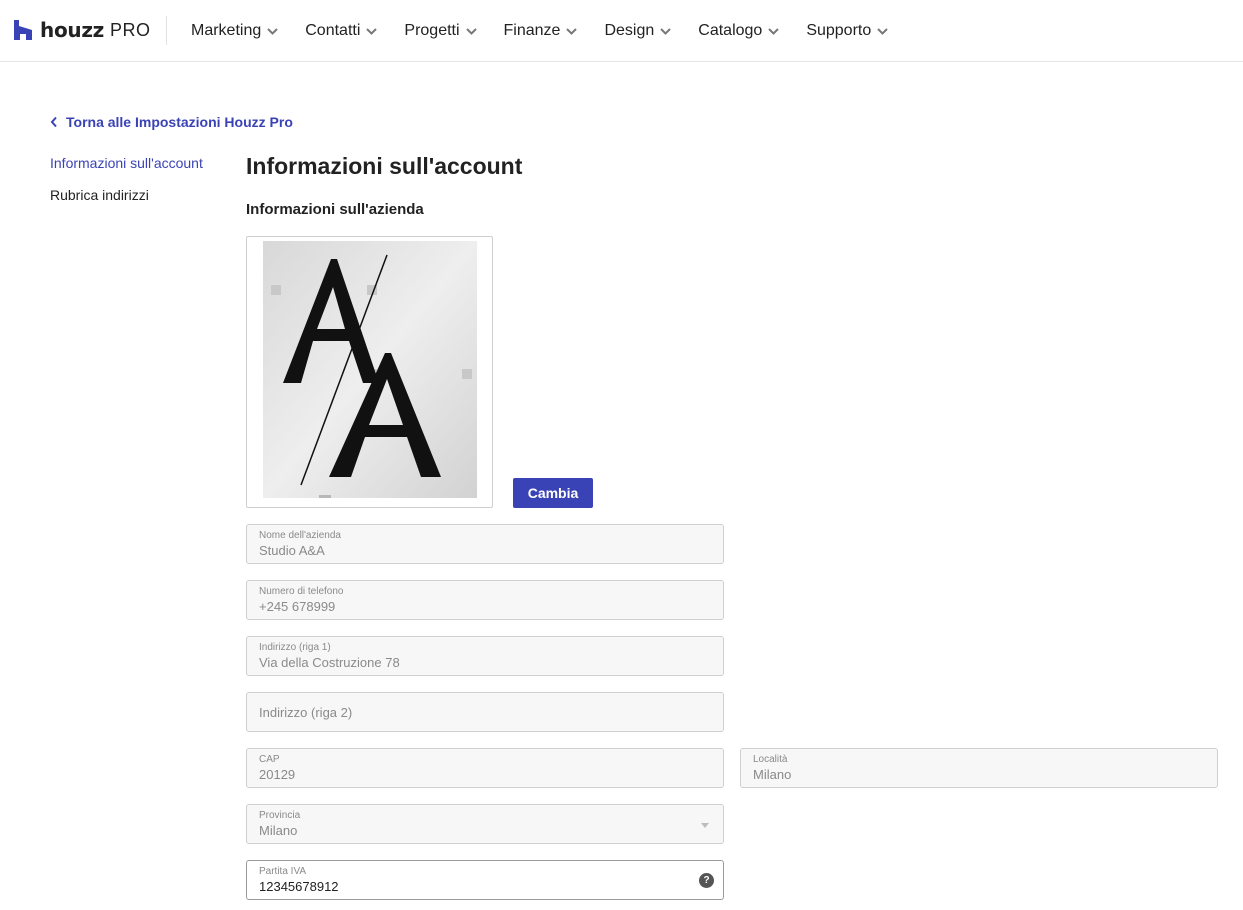 The height and width of the screenshot is (910, 1243). I want to click on nav-item-contatti: Contatti, so click(341, 31).